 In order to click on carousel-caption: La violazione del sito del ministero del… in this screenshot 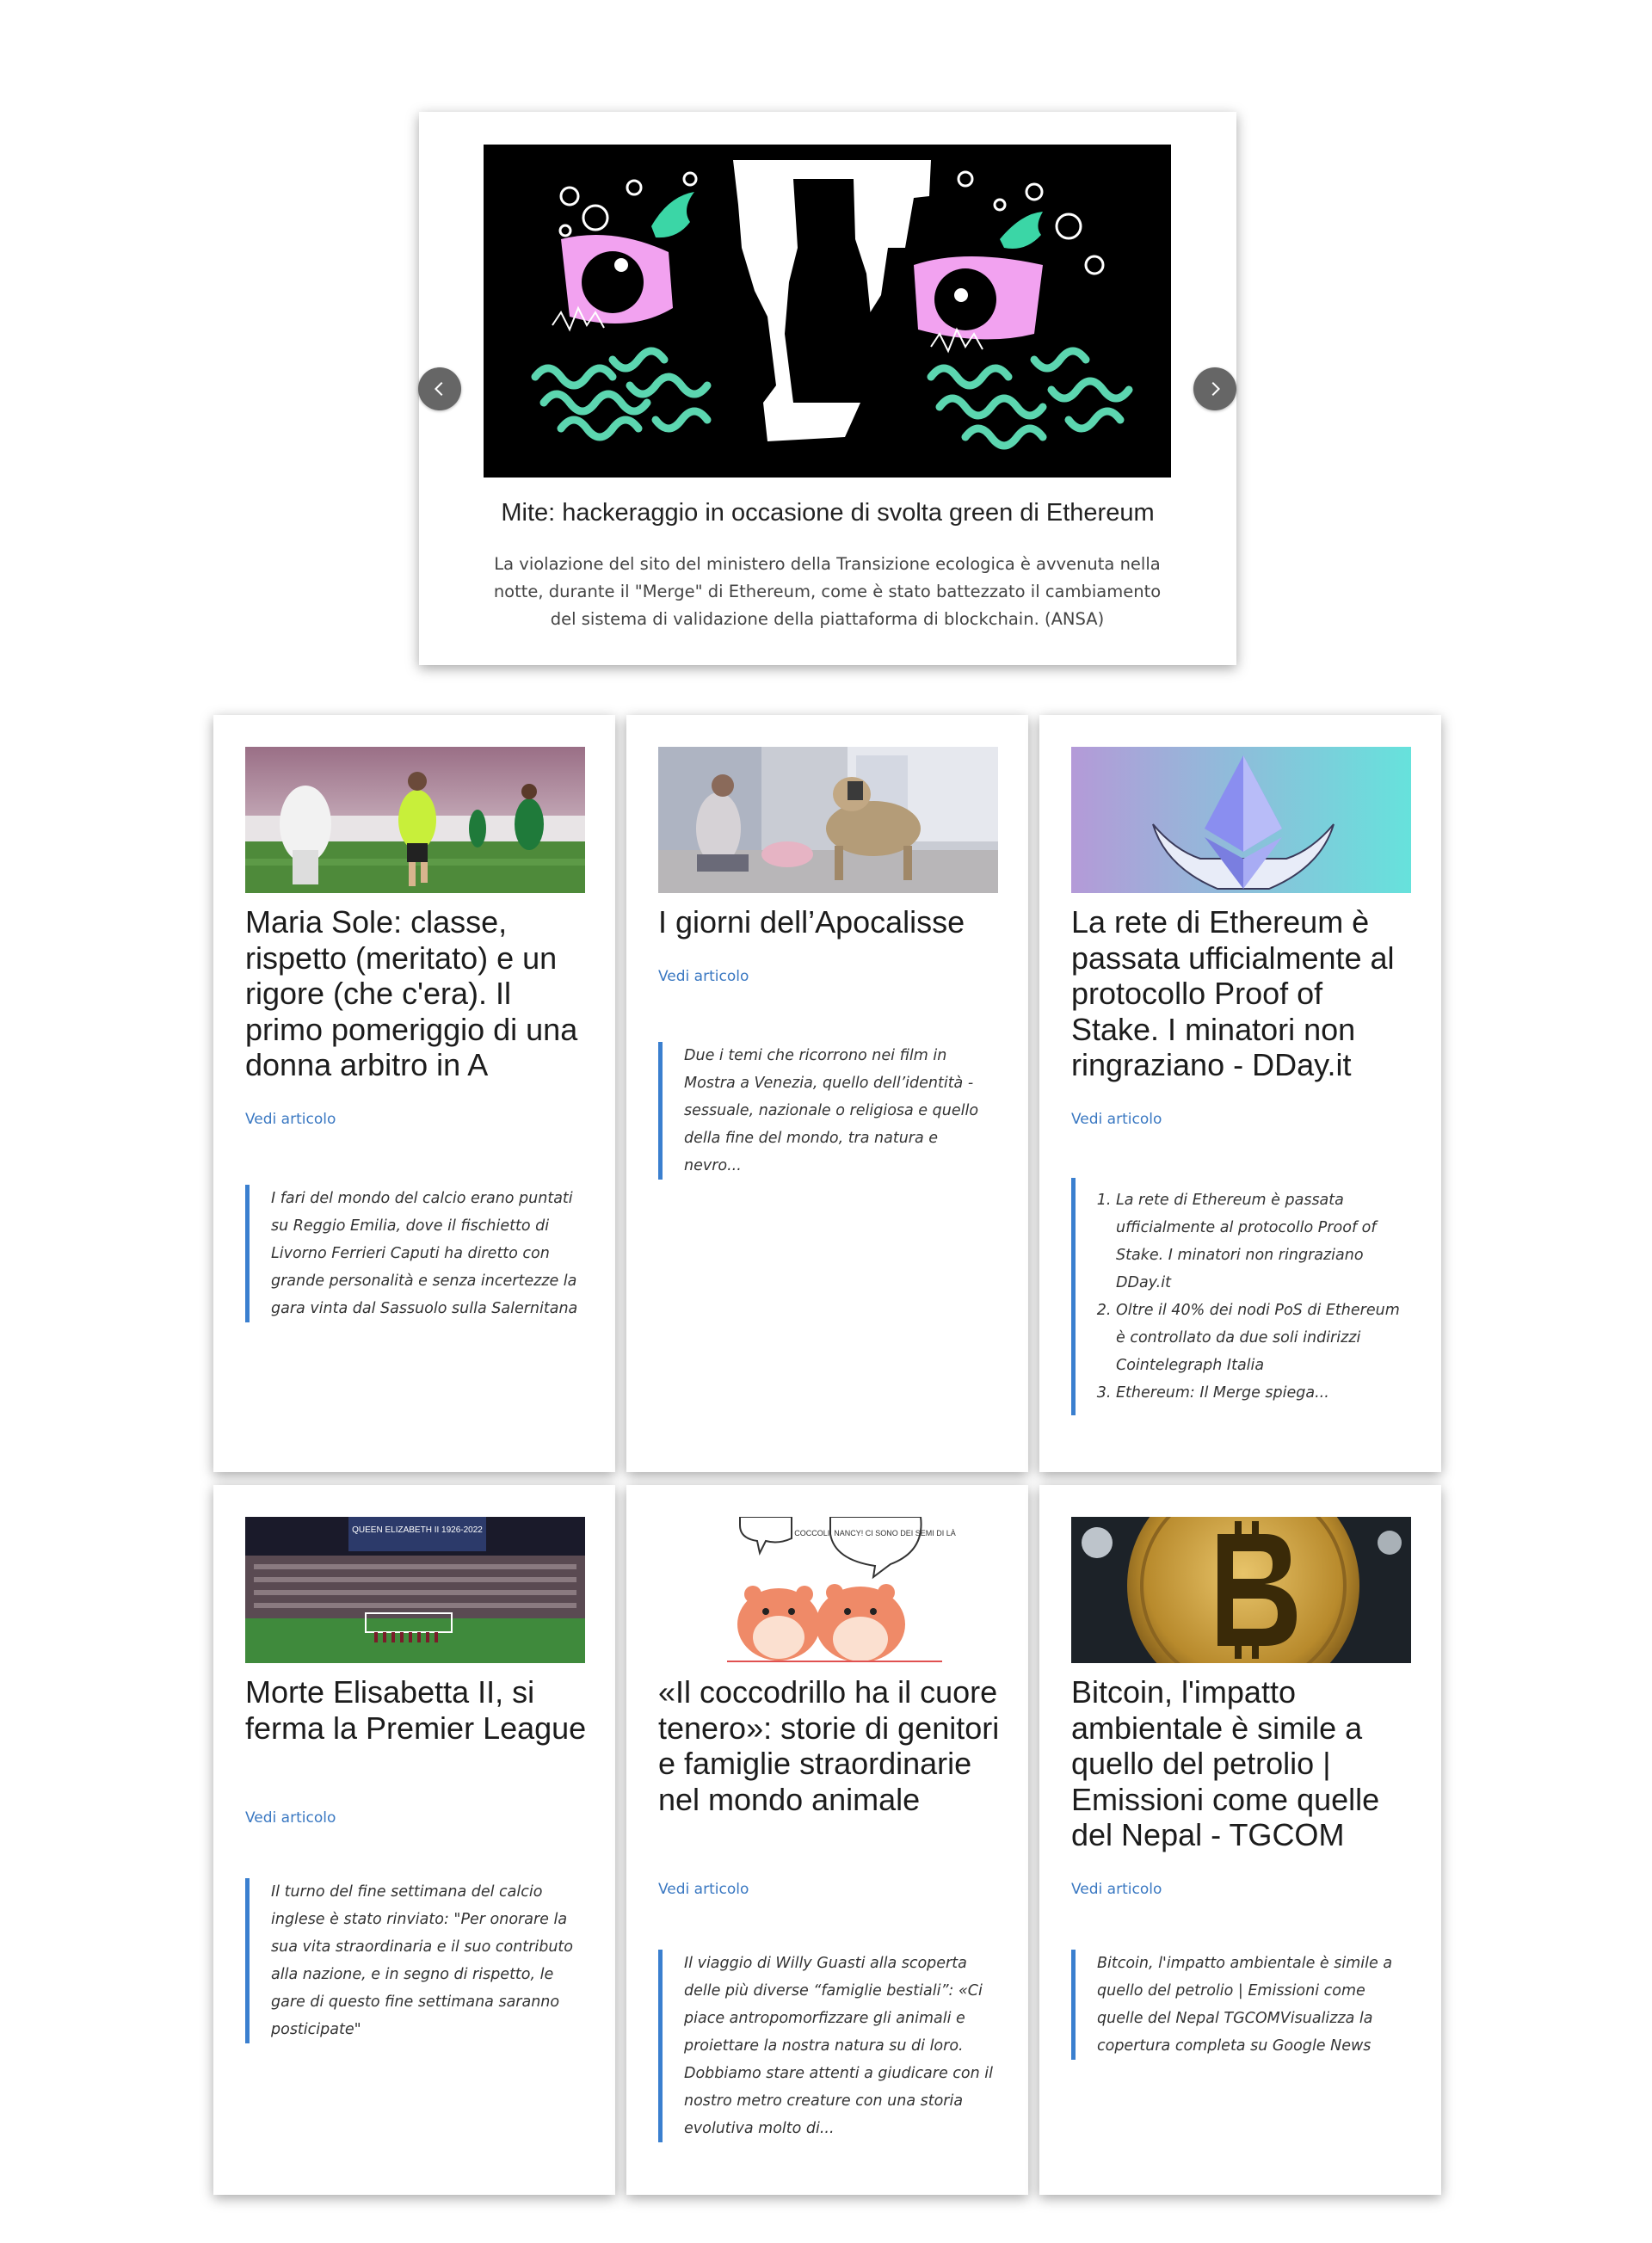, I will do `click(827, 591)`.